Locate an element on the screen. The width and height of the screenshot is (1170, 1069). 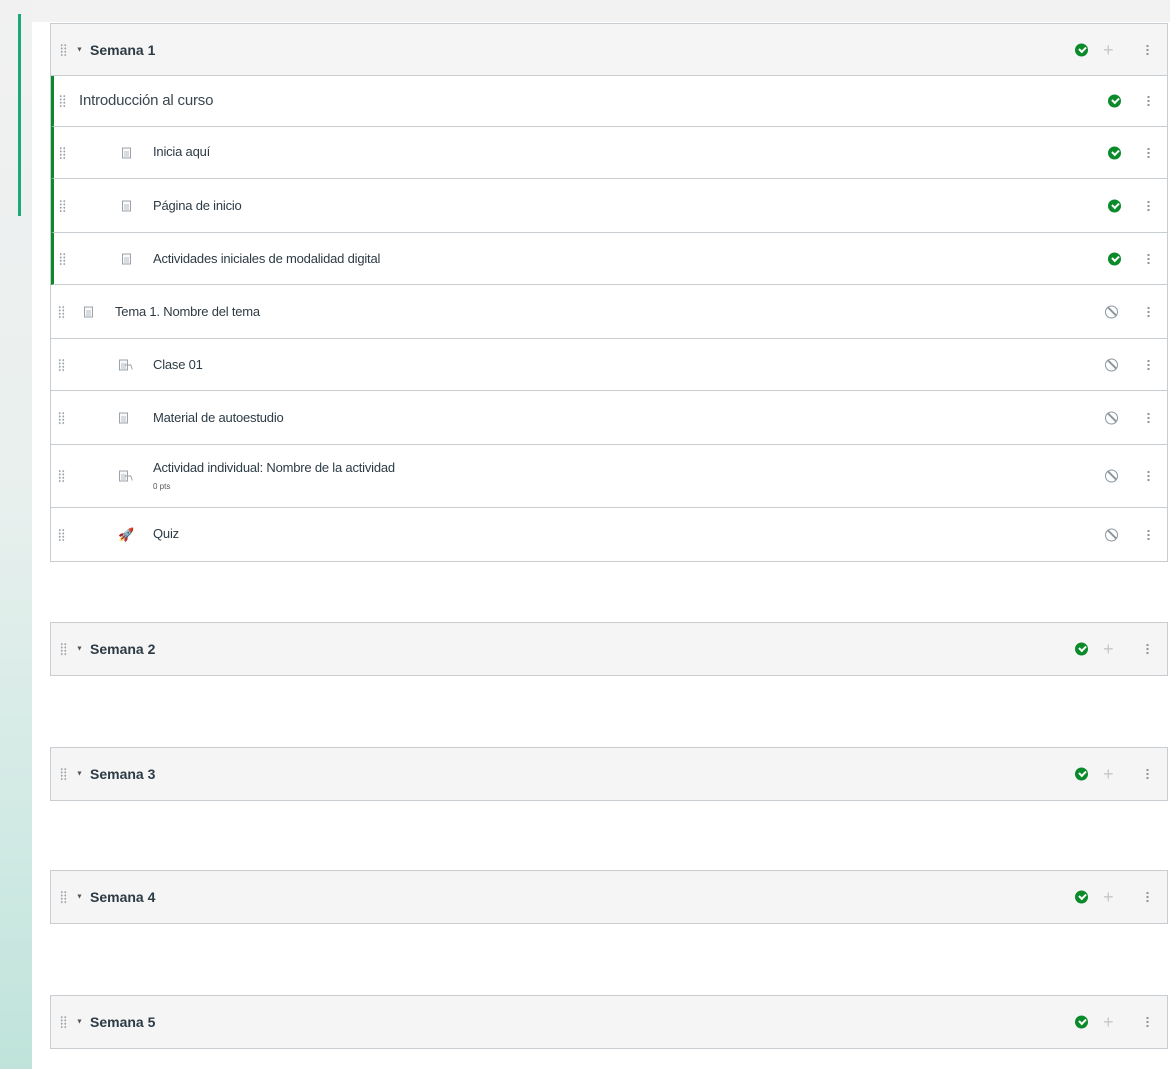
module-item: Material de autoestudio is located at coordinates (609, 418).